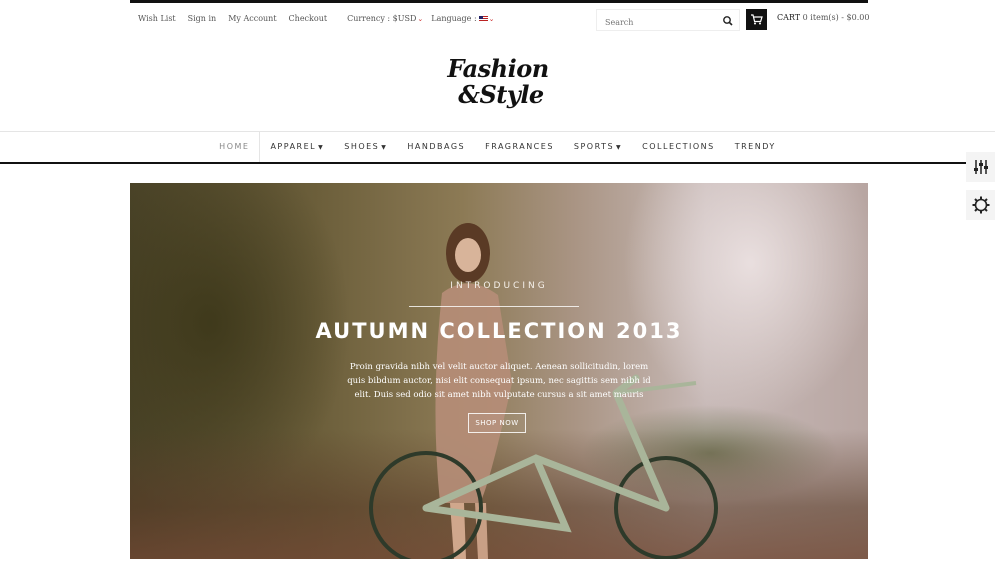 The width and height of the screenshot is (995, 570). I want to click on nav-item-label: FRAGRANCES, so click(519, 146).